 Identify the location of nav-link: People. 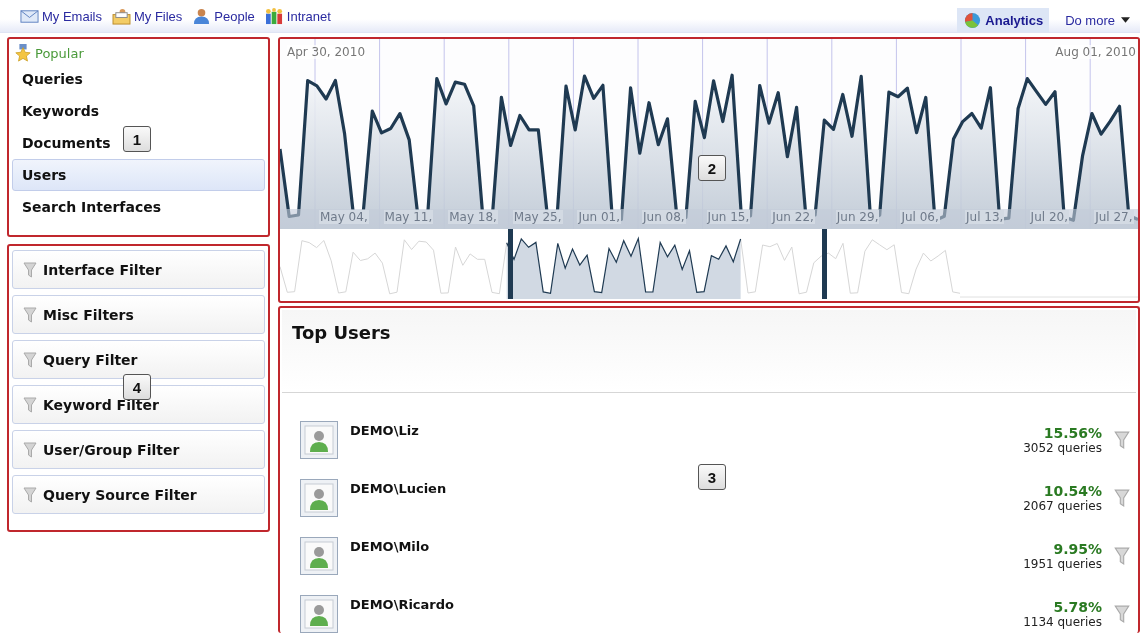
(223, 16).